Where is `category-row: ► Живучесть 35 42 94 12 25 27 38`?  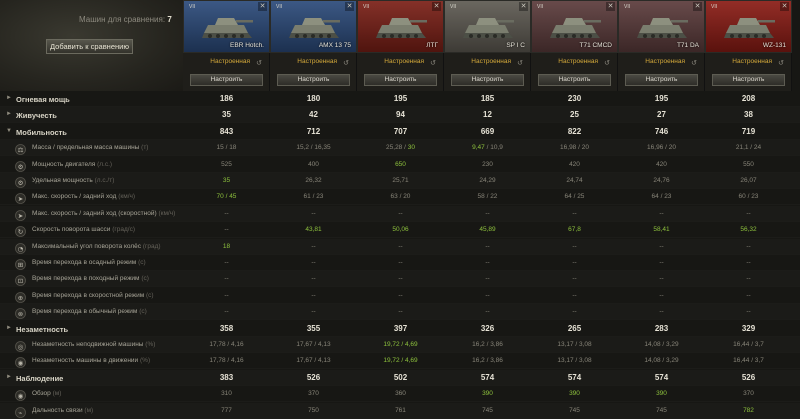
category-row: ► Живучесть 35 42 94 12 25 27 38 is located at coordinates (400, 115).